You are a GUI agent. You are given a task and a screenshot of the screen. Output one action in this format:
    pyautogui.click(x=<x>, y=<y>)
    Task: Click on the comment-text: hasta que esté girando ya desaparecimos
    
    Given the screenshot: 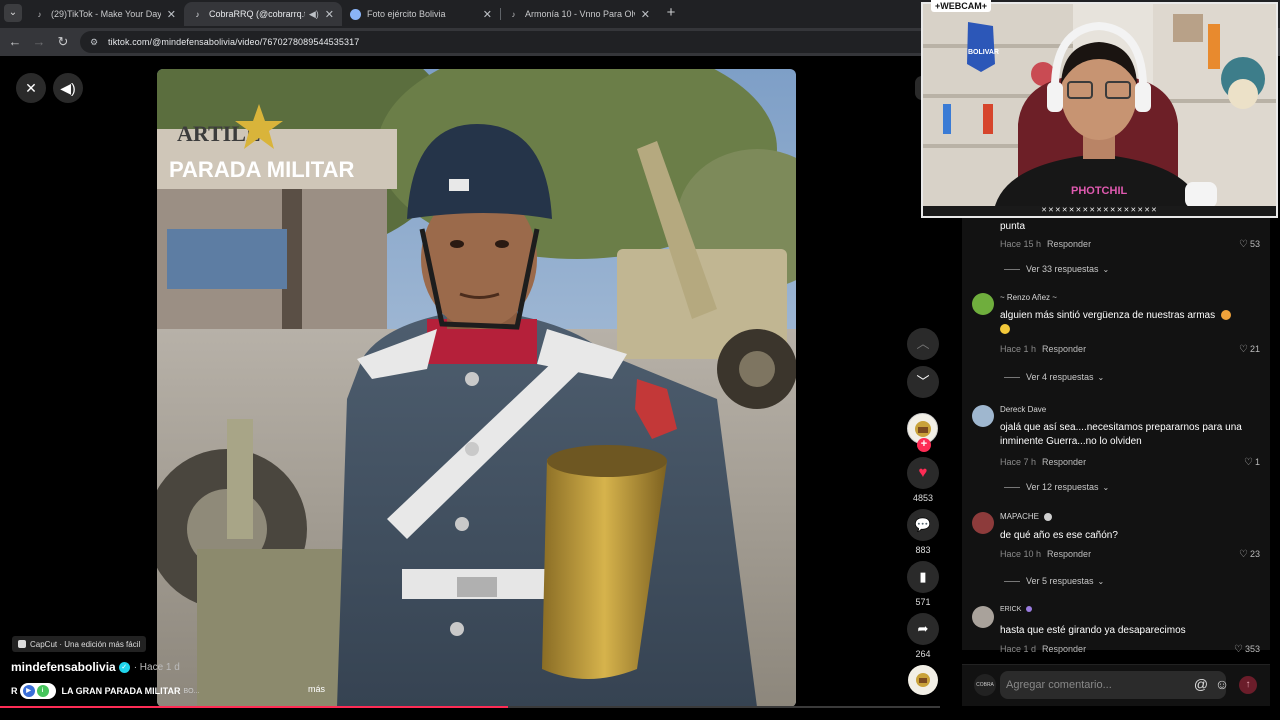 What is the action you would take?
    pyautogui.click(x=1093, y=630)
    